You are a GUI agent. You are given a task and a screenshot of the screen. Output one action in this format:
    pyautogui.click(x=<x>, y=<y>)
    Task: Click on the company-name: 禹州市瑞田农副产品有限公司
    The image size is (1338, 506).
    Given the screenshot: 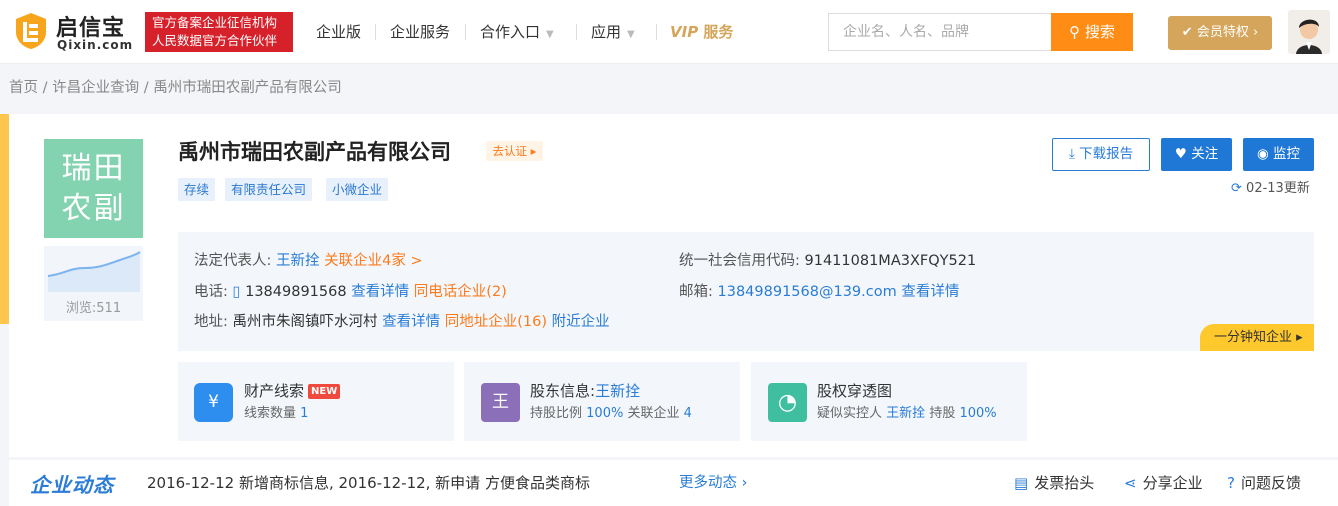 What is the action you would take?
    pyautogui.click(x=314, y=152)
    